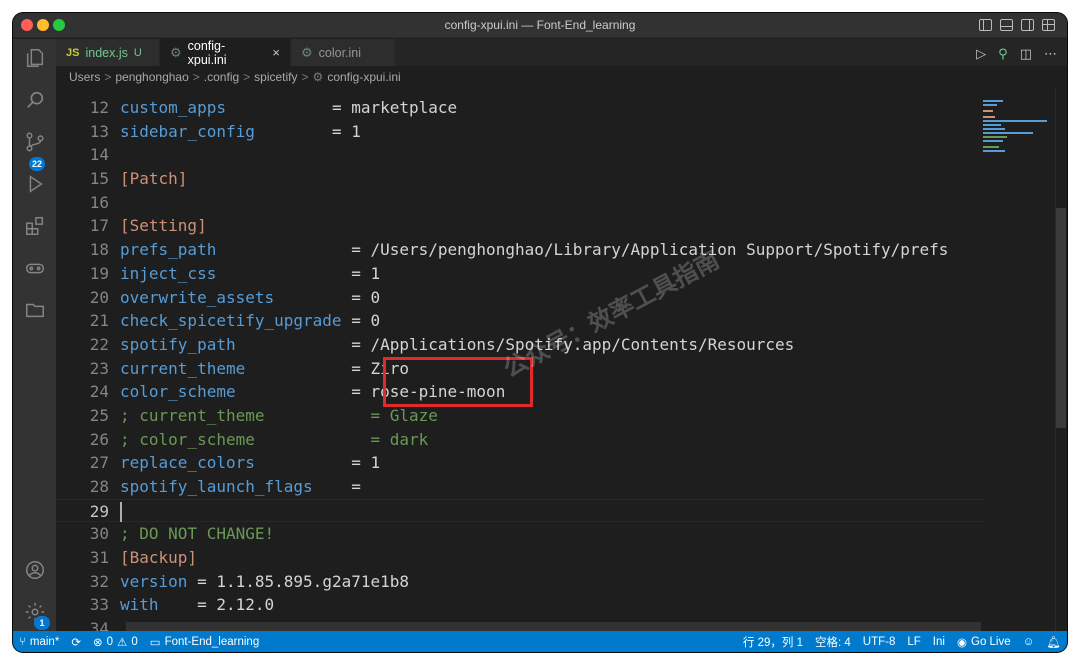 The height and width of the screenshot is (665, 1080). What do you see at coordinates (521, 534) in the screenshot?
I see `code-line: 30 ; DO NOT CHANGE!` at bounding box center [521, 534].